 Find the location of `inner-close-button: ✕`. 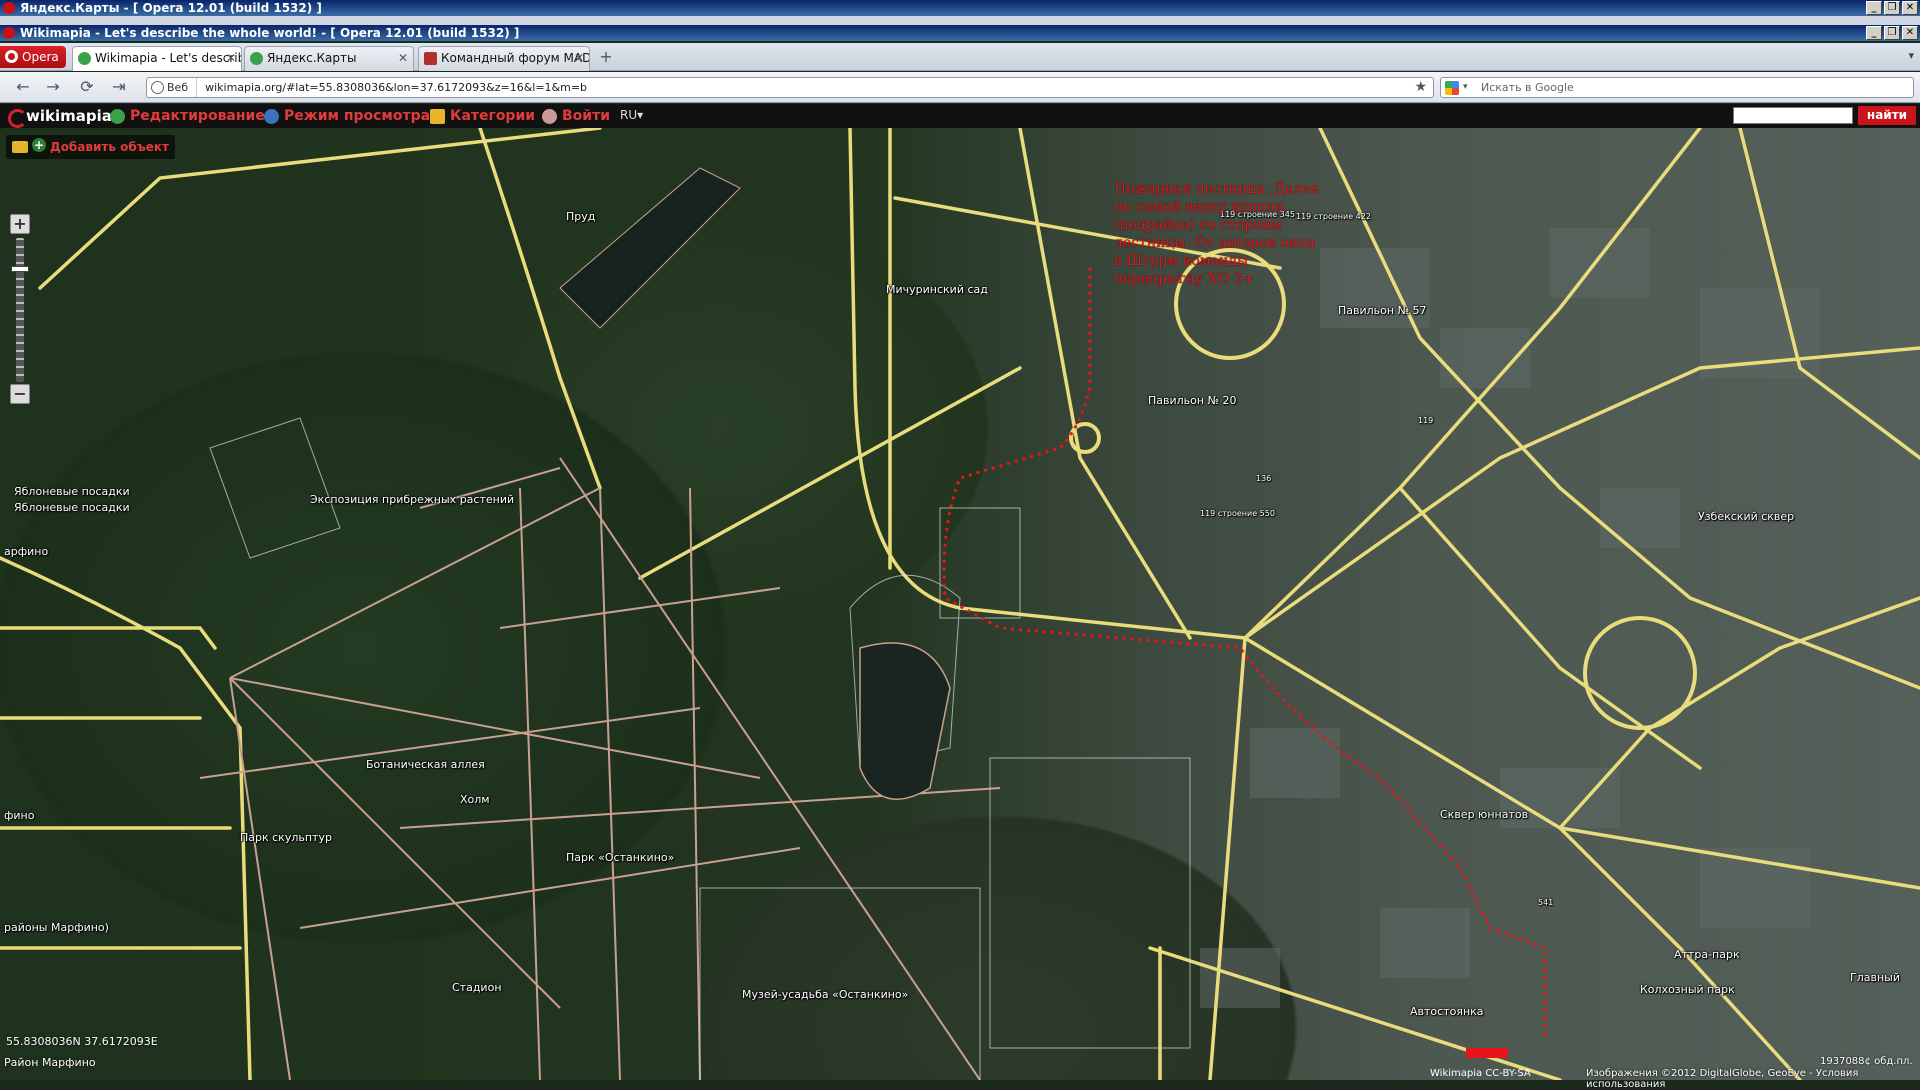

inner-close-button: ✕ is located at coordinates (1910, 33).